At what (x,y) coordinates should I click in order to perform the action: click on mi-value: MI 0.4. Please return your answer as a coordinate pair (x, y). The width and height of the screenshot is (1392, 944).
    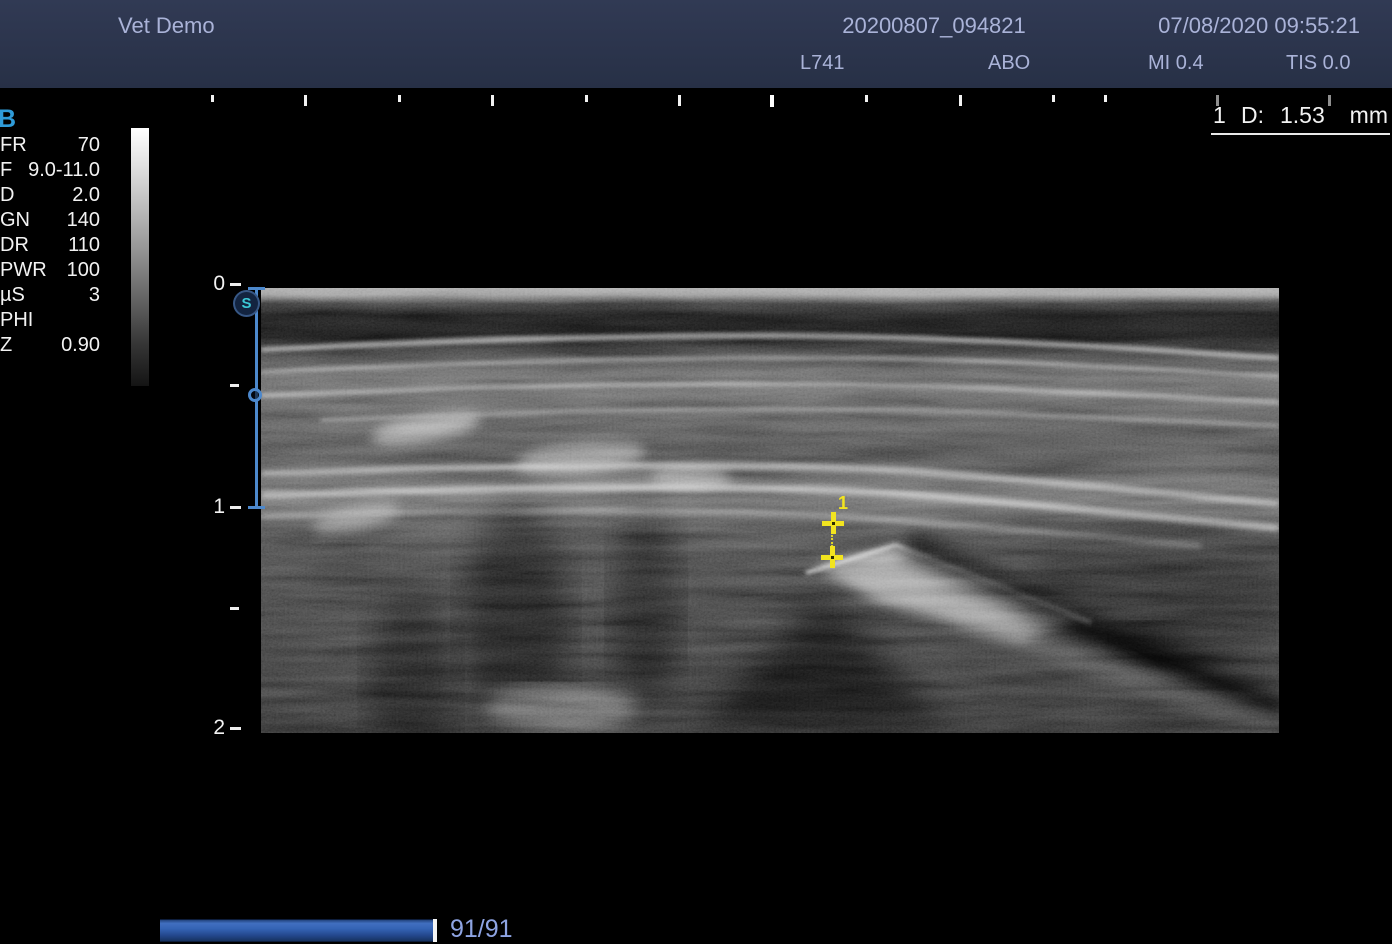
    Looking at the image, I should click on (1176, 63).